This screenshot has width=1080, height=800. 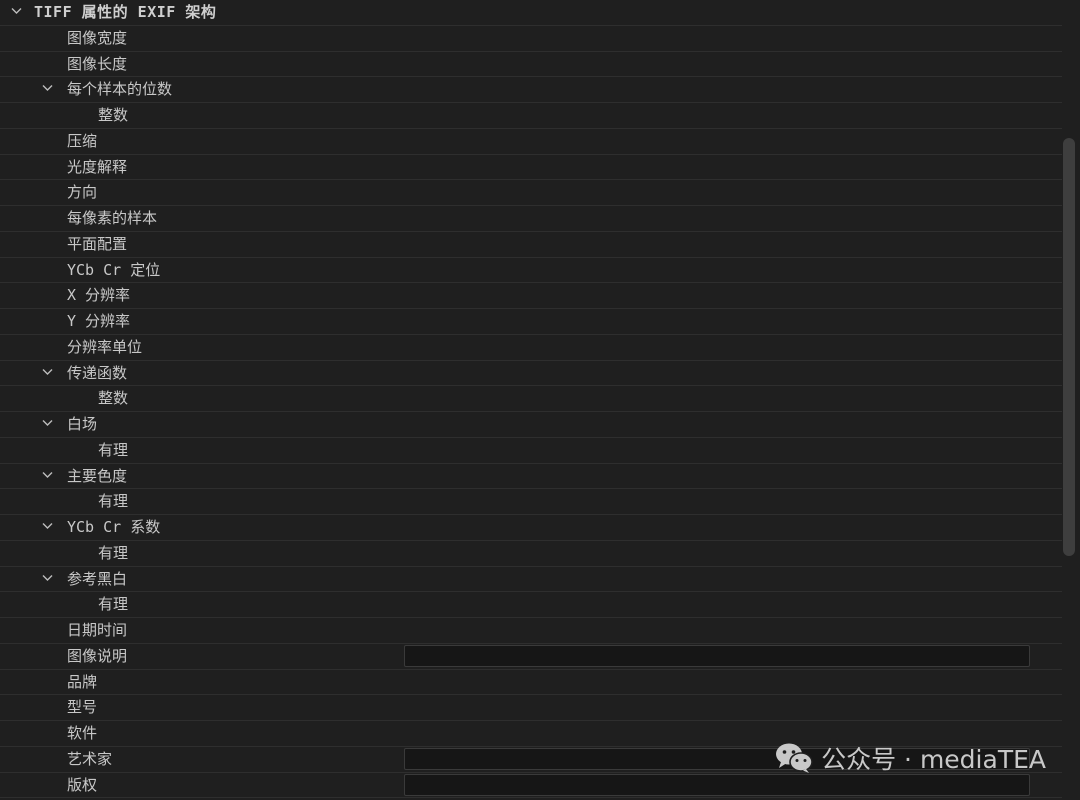 I want to click on tree-row-label: 型号, so click(x=82, y=707).